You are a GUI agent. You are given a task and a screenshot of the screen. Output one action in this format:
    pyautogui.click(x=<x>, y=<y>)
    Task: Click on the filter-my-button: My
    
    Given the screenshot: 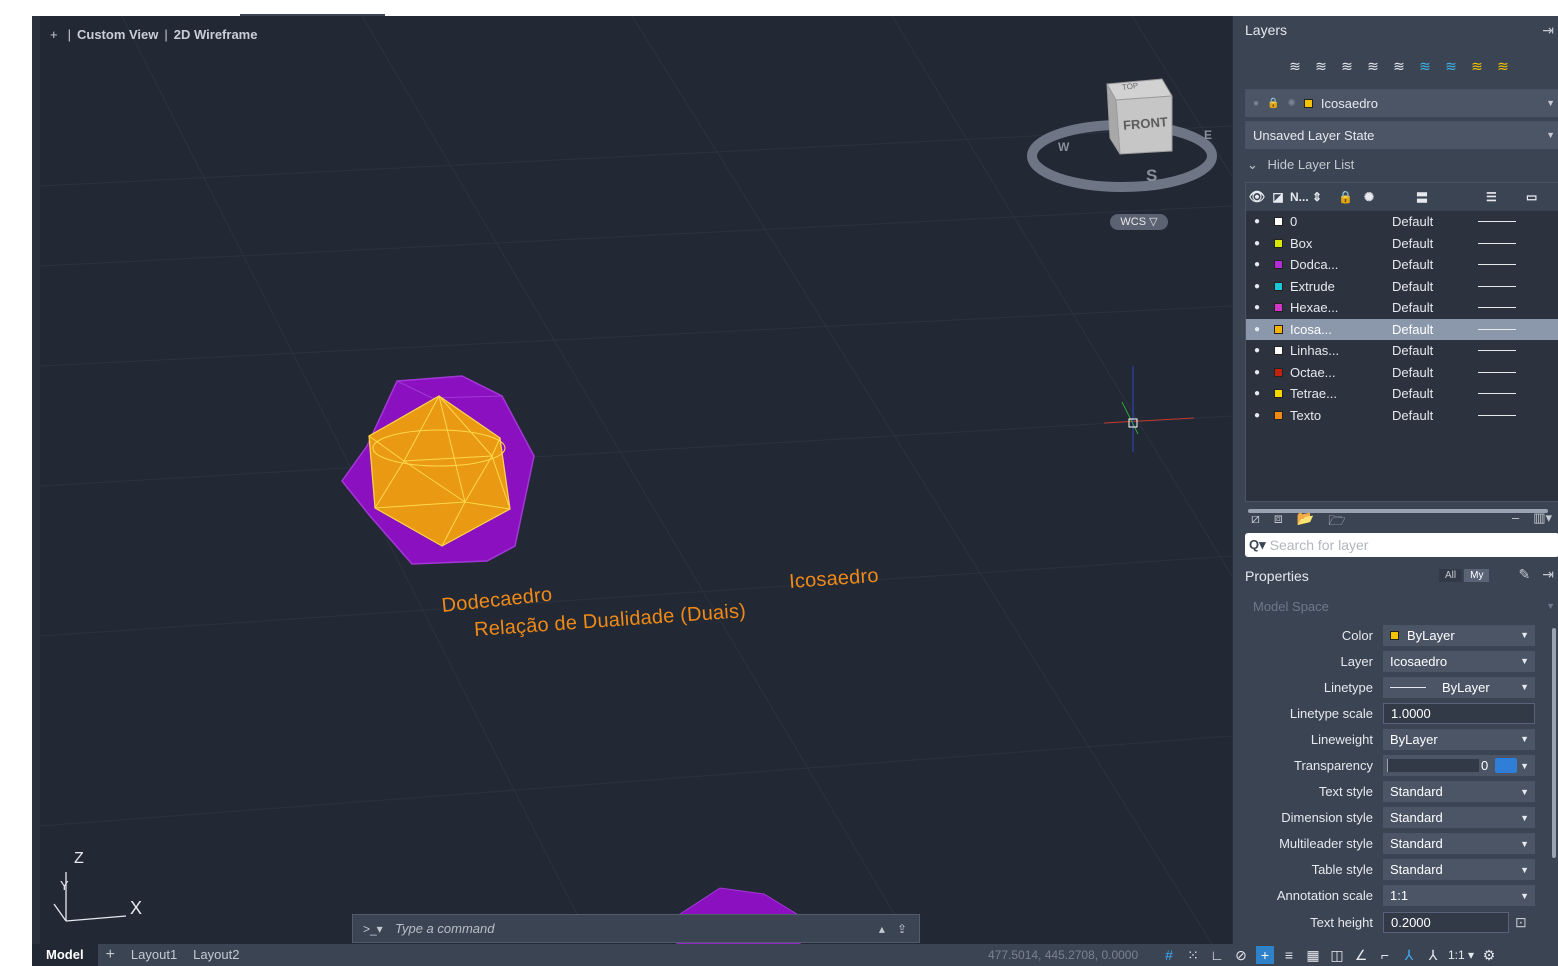 What is the action you would take?
    pyautogui.click(x=1477, y=575)
    